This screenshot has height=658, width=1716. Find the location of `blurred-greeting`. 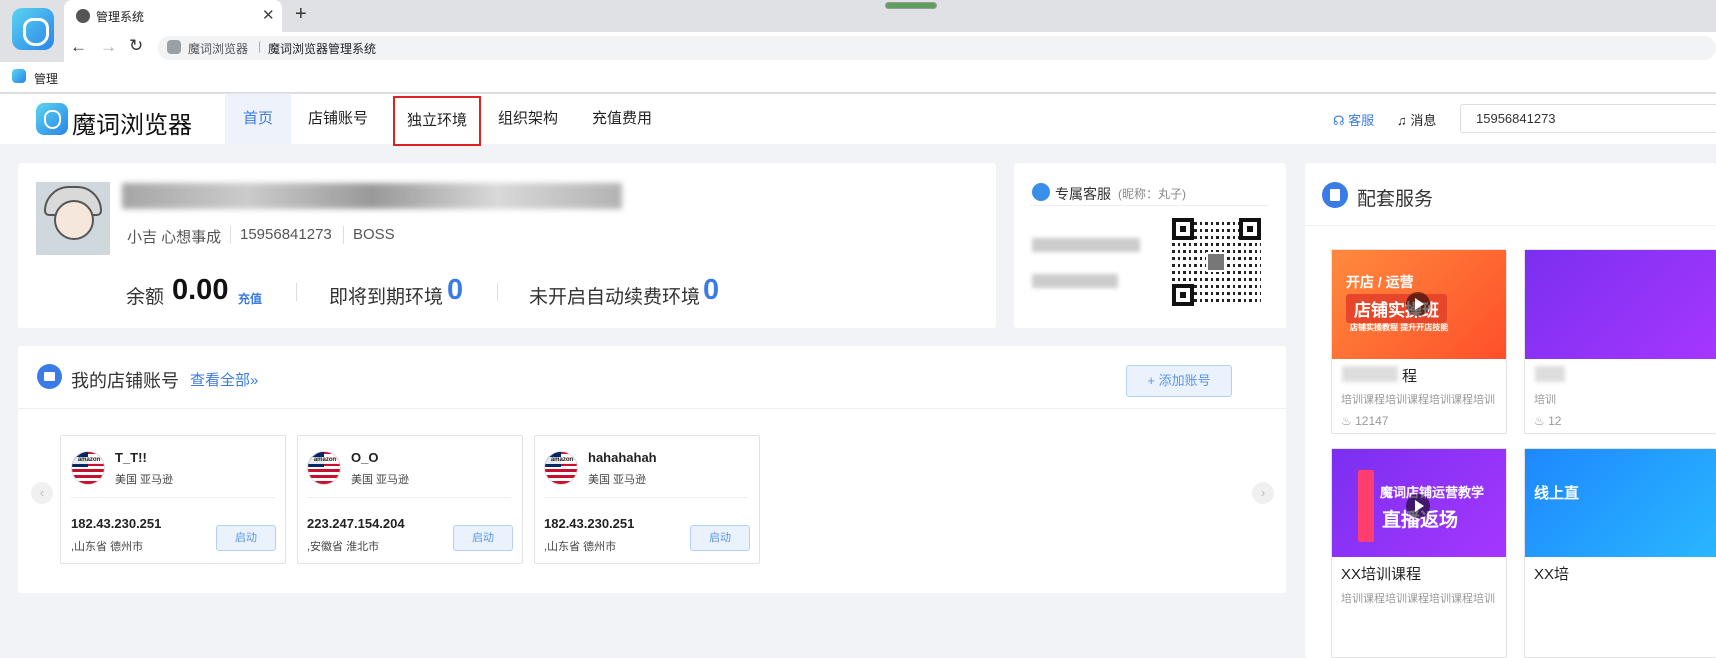

blurred-greeting is located at coordinates (372, 196).